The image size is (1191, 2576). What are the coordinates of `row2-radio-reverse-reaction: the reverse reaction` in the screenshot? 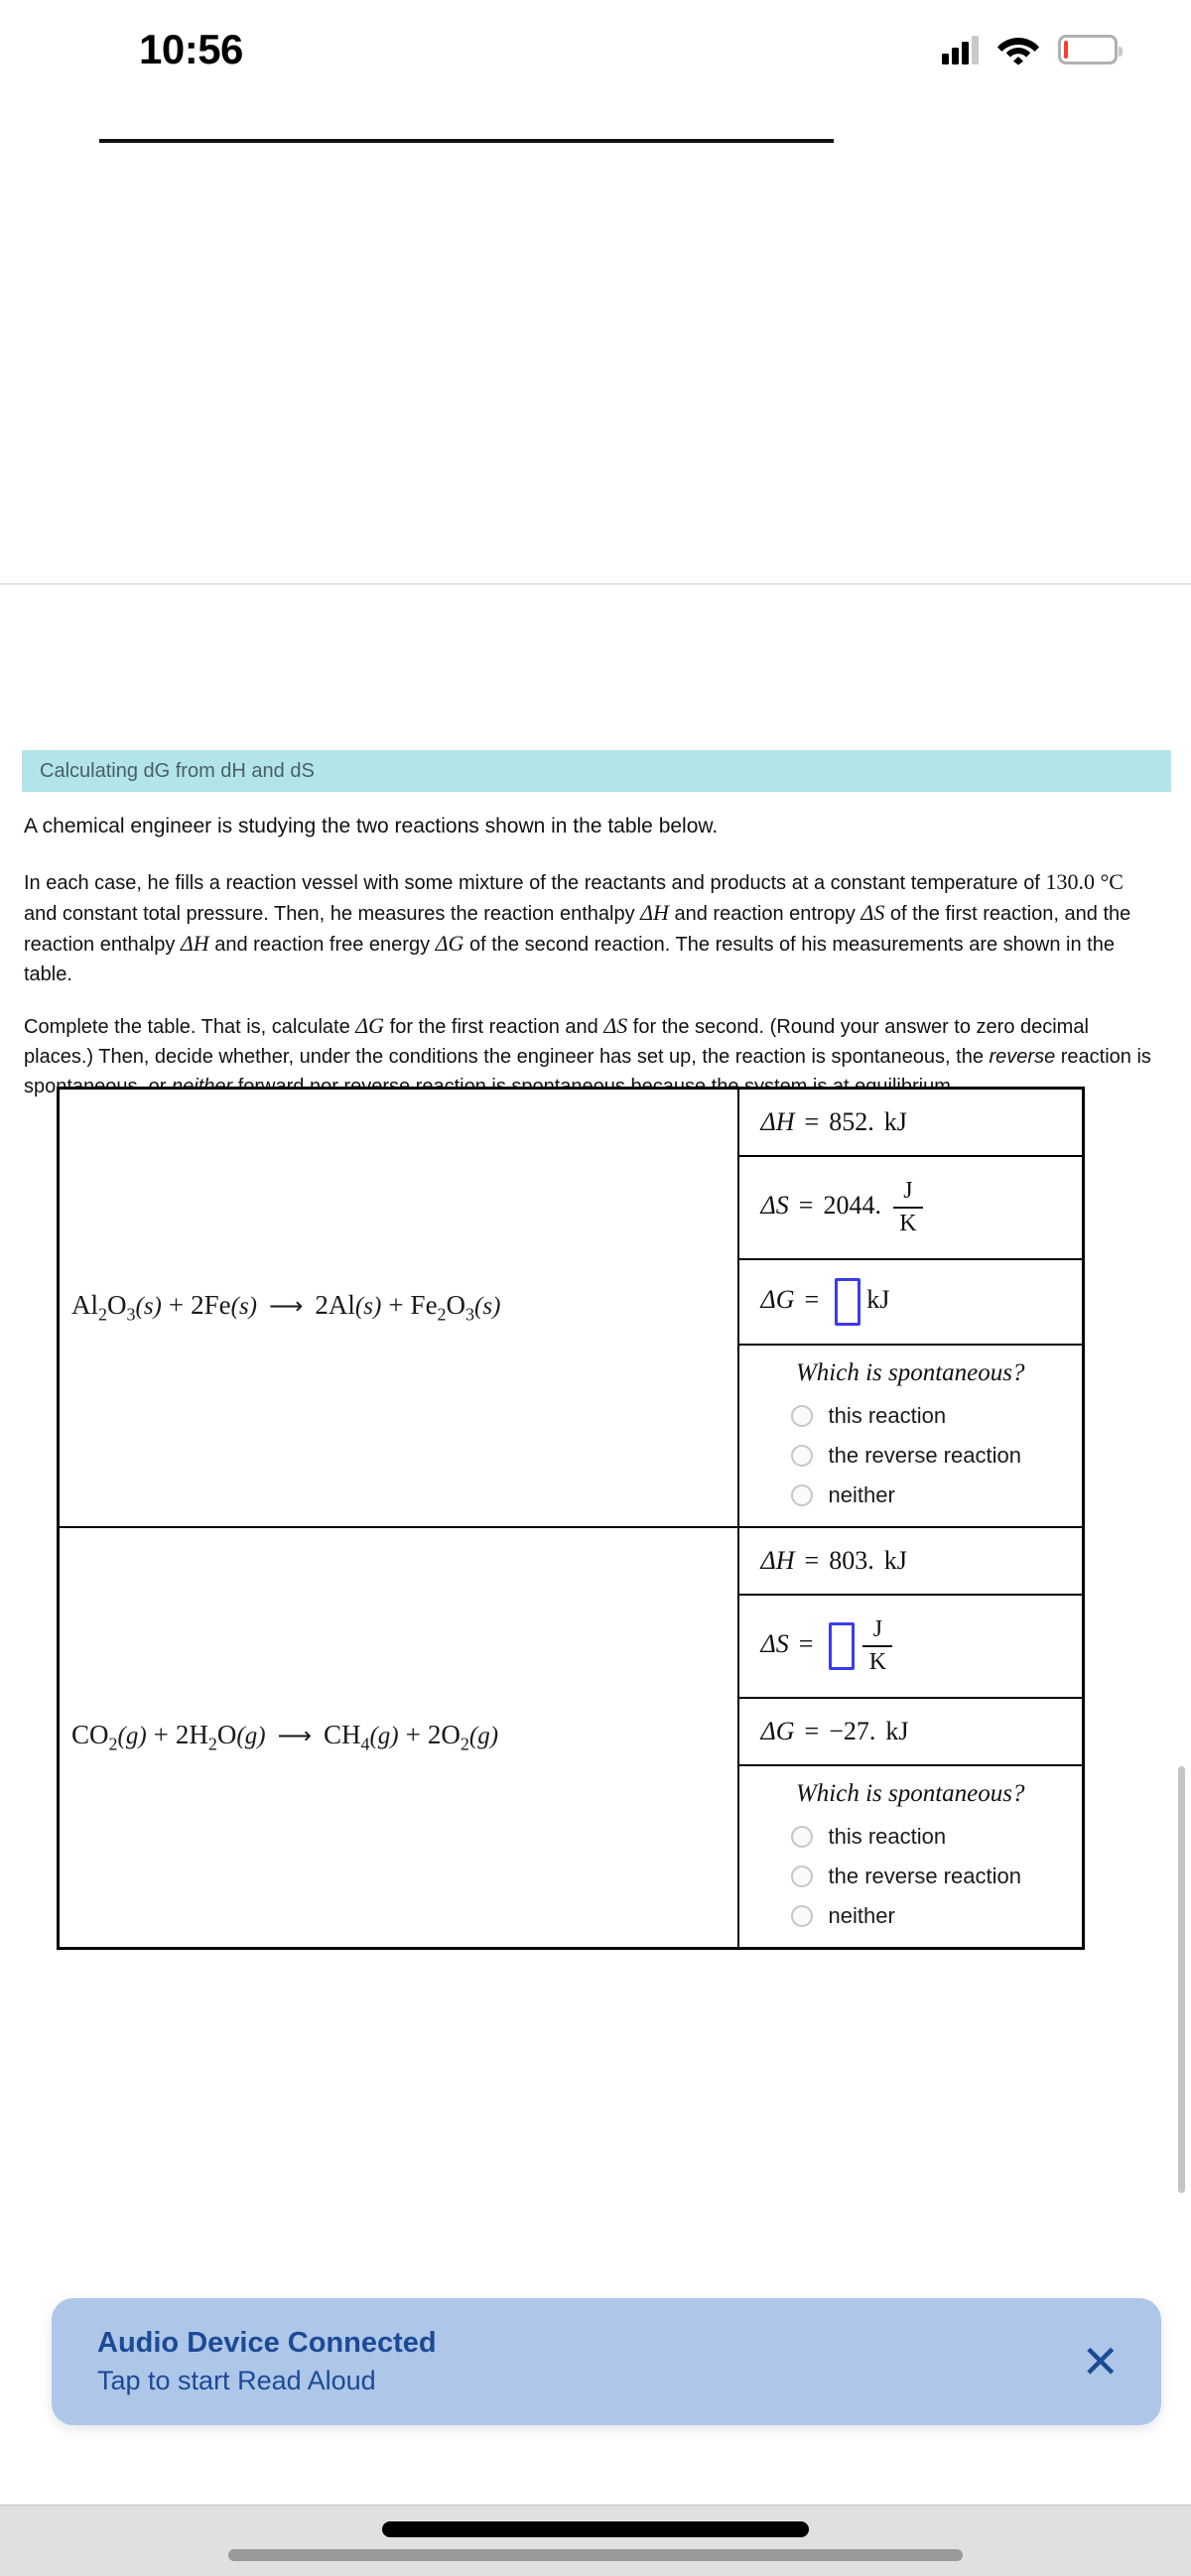 It's located at (937, 1877).